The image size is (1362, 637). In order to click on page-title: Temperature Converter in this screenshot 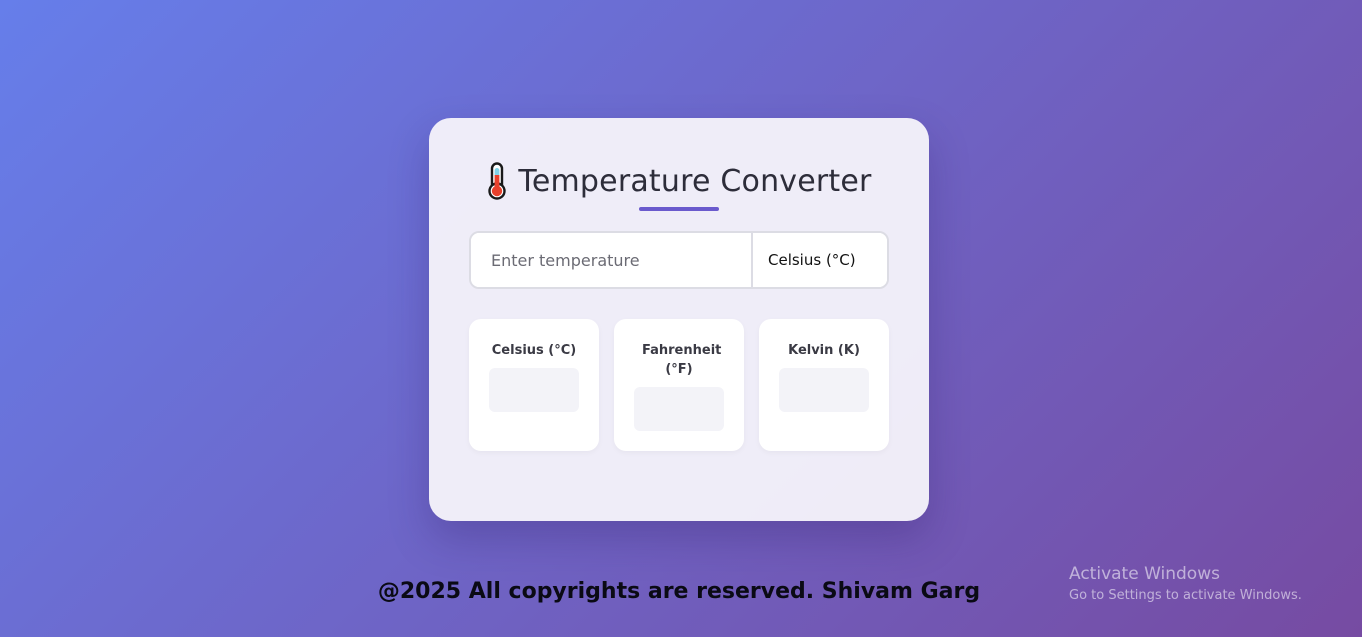, I will do `click(695, 181)`.